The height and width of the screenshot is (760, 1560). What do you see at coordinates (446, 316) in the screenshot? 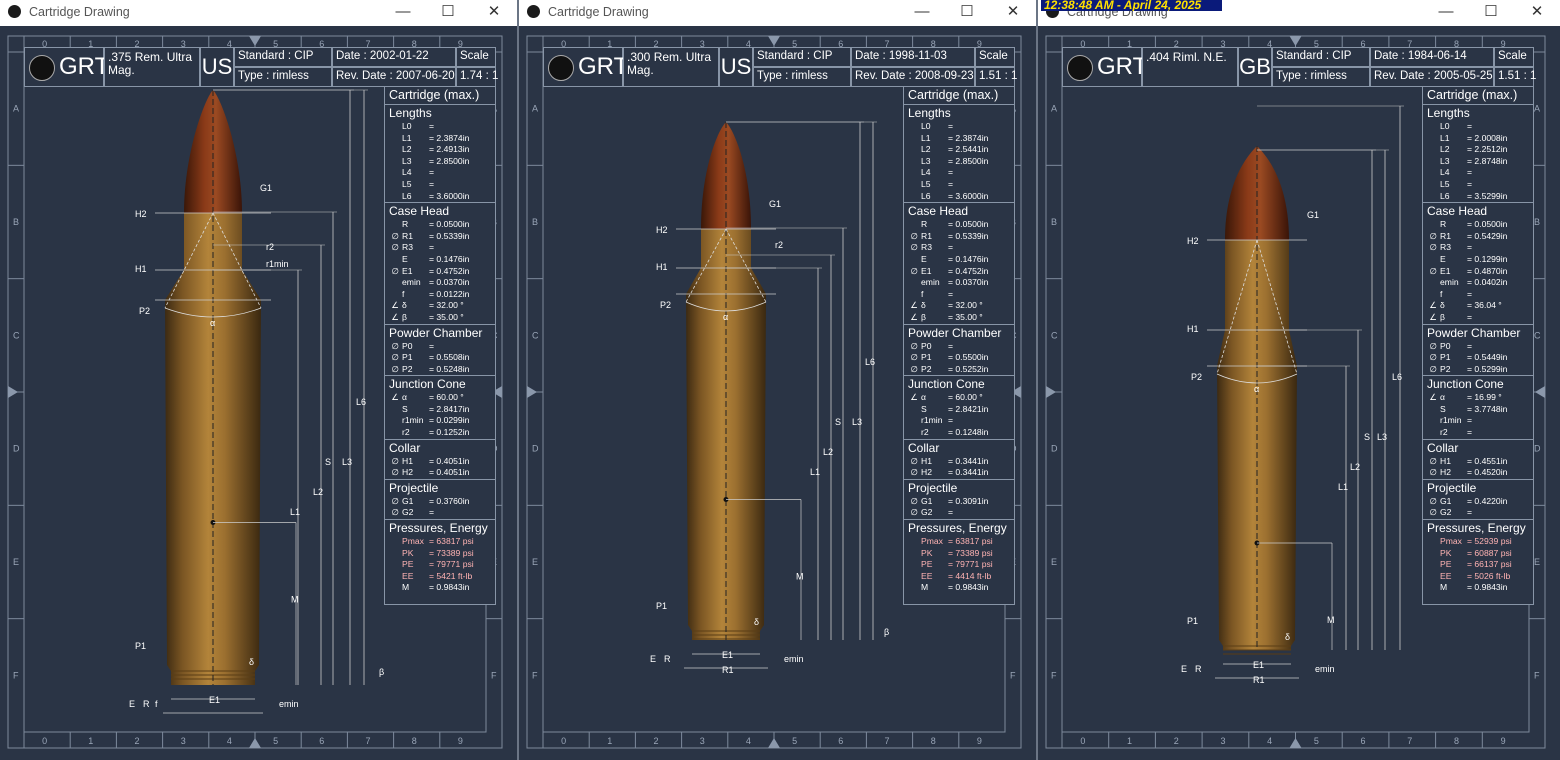
I see `row-value: = 35.00 °` at bounding box center [446, 316].